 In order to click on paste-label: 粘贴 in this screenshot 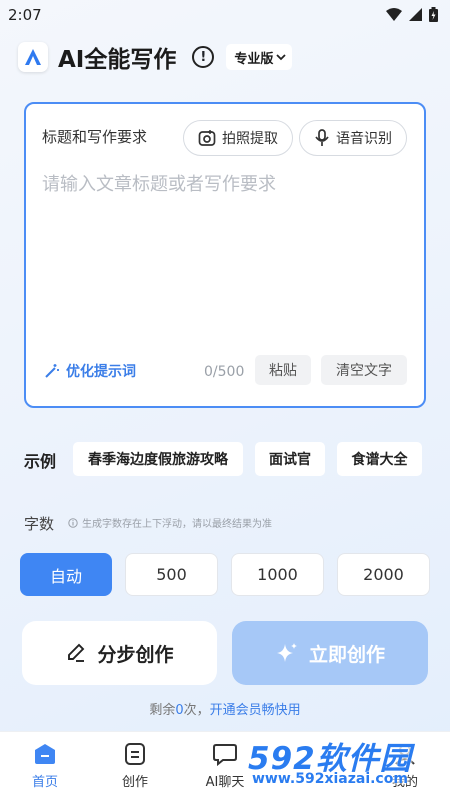, I will do `click(283, 371)`.